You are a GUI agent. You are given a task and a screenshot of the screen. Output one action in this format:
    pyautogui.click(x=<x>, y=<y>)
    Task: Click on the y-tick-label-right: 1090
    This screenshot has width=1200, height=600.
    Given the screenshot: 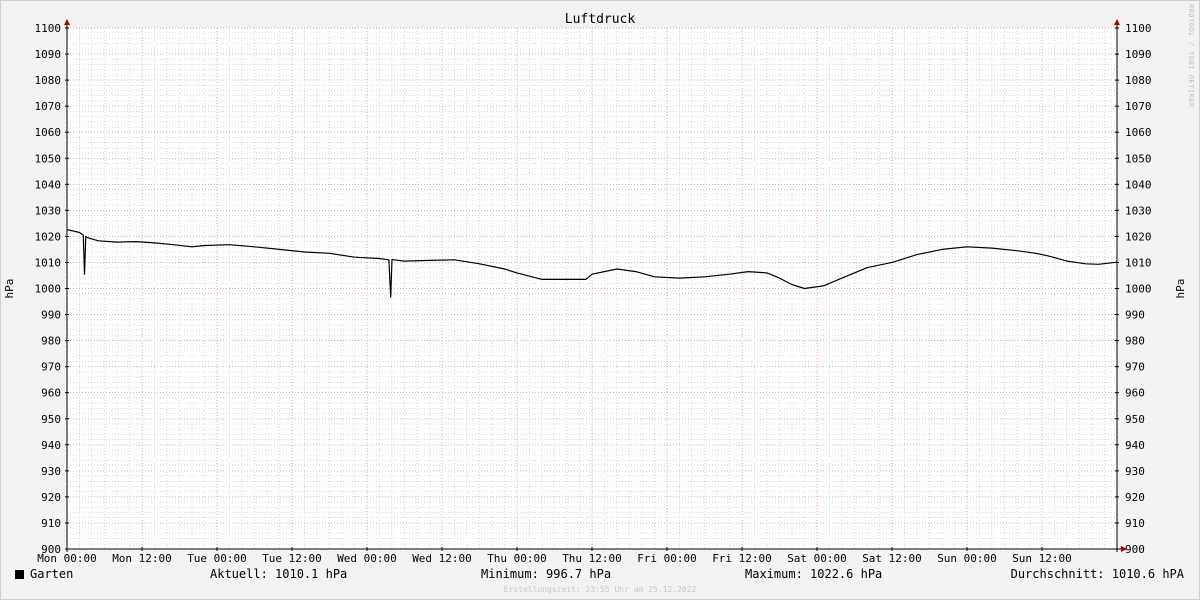 What is the action you would take?
    pyautogui.click(x=1138, y=54)
    